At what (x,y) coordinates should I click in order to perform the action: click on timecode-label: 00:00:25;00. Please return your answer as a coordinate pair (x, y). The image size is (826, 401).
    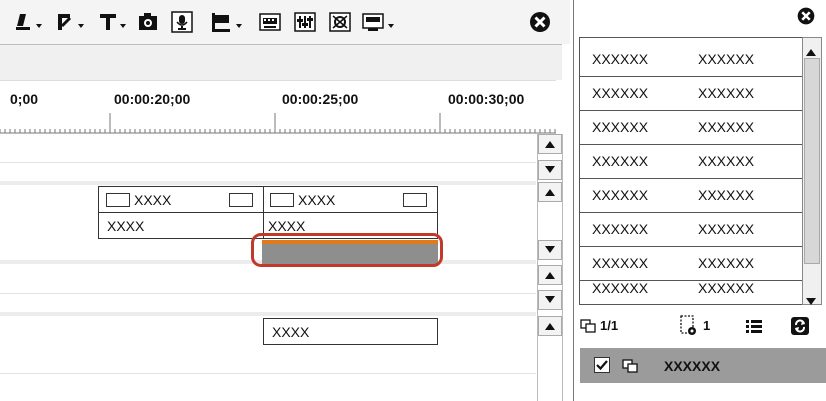
    Looking at the image, I should click on (320, 99).